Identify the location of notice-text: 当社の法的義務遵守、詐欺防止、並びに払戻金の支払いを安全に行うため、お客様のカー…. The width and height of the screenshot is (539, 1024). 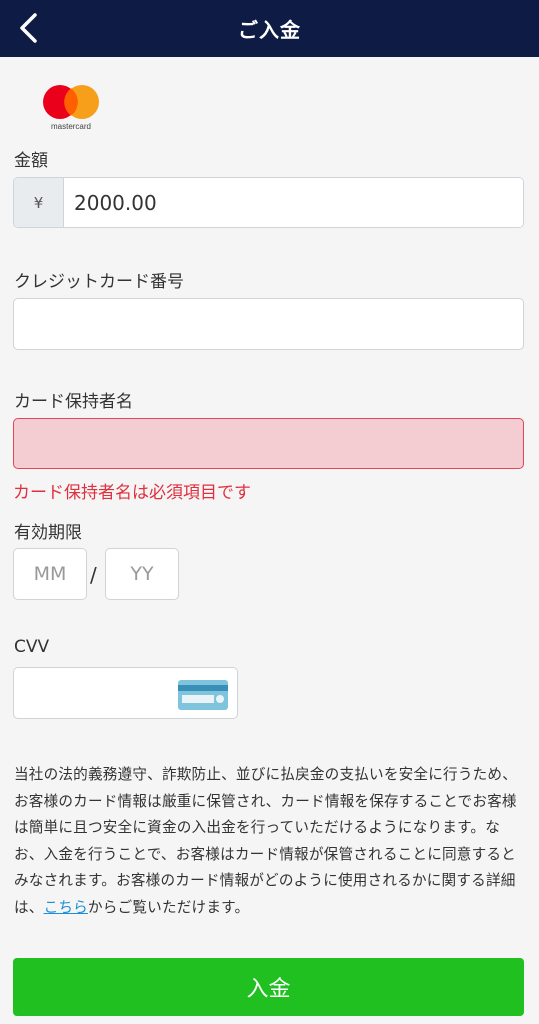
(265, 841).